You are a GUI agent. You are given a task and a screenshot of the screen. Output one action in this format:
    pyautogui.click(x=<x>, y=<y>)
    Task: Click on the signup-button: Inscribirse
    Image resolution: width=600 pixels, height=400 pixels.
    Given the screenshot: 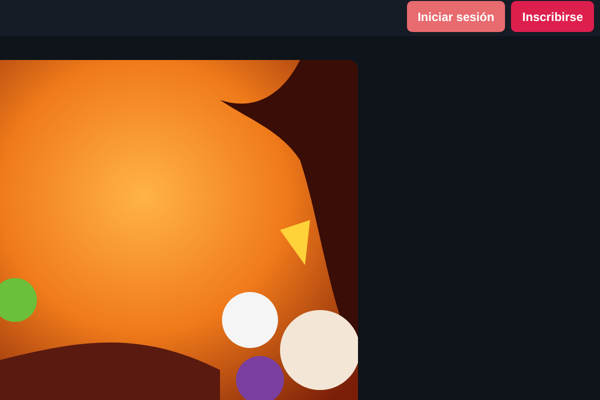 What is the action you would take?
    pyautogui.click(x=552, y=16)
    